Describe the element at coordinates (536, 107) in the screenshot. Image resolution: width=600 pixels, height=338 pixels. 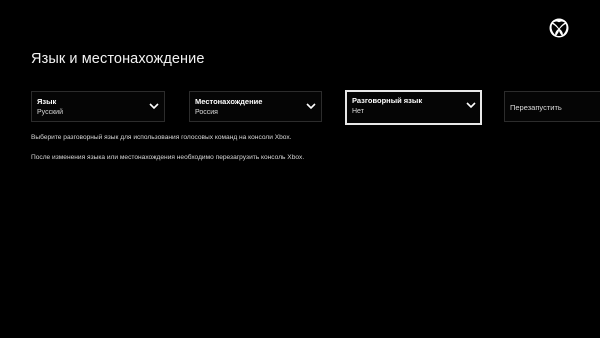
I see `restart-label: Перезапустить` at that location.